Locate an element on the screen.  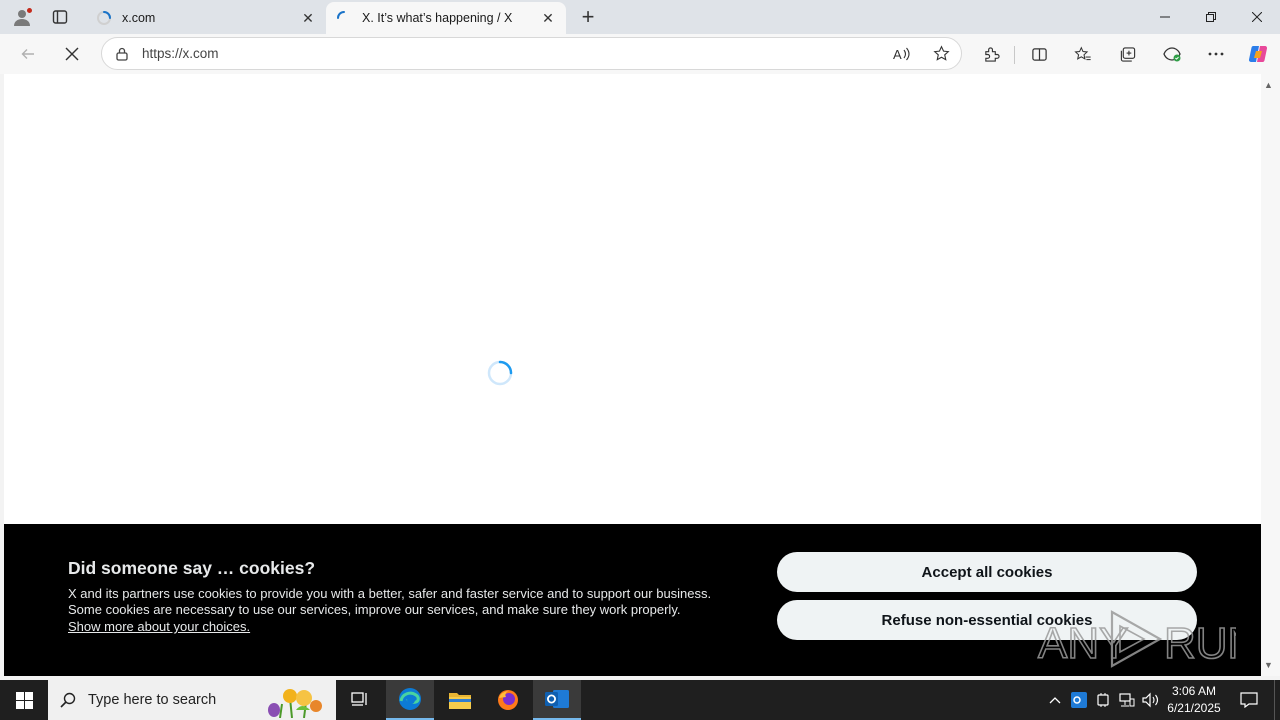
favorite-icon is located at coordinates (941, 53).